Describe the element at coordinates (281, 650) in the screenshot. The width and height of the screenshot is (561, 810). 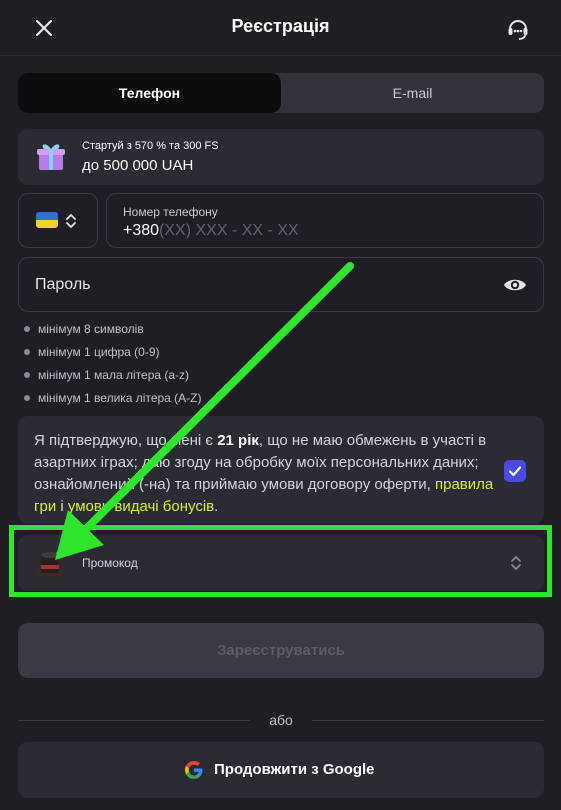
I see `register-button: Зареєструватись` at that location.